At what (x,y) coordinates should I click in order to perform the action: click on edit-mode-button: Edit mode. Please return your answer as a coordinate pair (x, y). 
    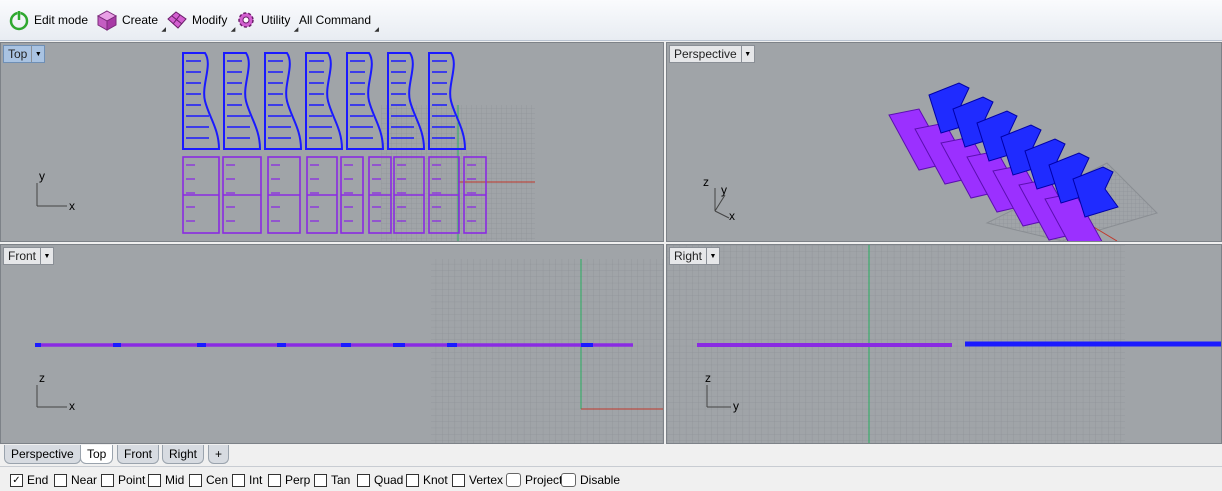
    Looking at the image, I should click on (48, 20).